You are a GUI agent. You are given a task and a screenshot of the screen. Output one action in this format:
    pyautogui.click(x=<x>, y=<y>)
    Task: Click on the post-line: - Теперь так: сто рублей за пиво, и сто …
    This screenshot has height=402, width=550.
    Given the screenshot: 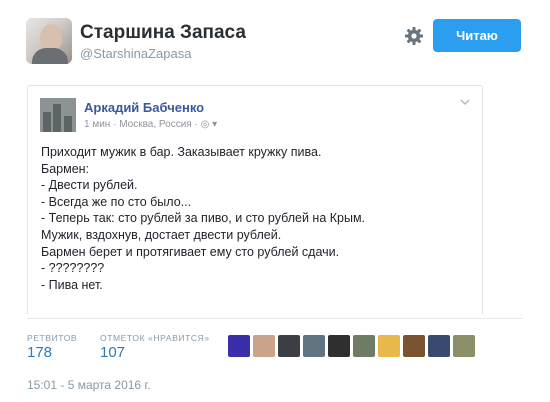 What is the action you would take?
    pyautogui.click(x=203, y=218)
    